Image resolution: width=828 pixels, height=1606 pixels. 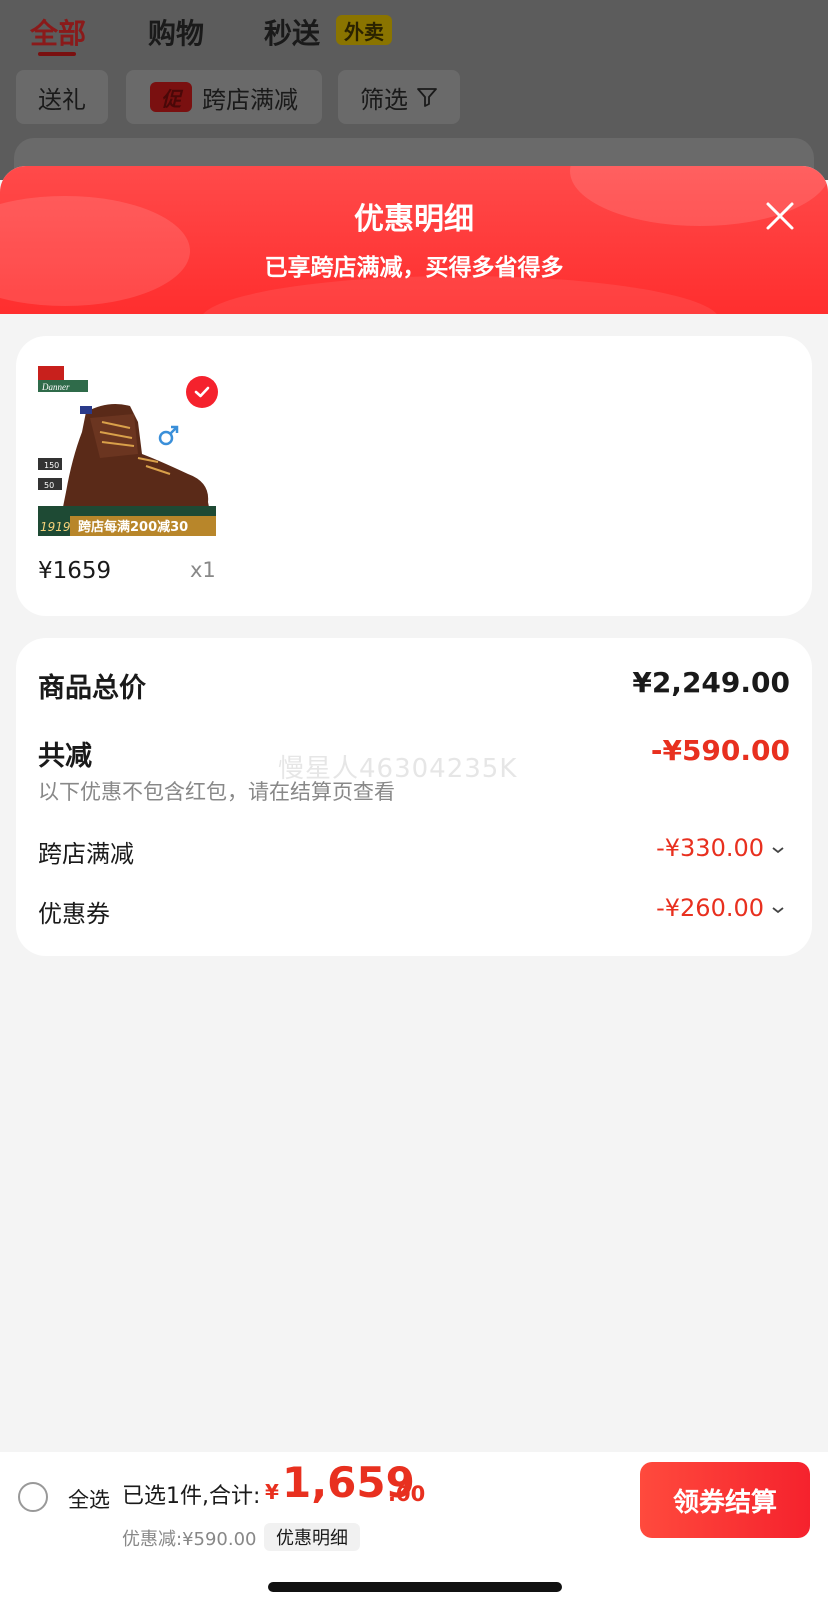 What do you see at coordinates (202, 392) in the screenshot?
I see `selected-check-icon` at bounding box center [202, 392].